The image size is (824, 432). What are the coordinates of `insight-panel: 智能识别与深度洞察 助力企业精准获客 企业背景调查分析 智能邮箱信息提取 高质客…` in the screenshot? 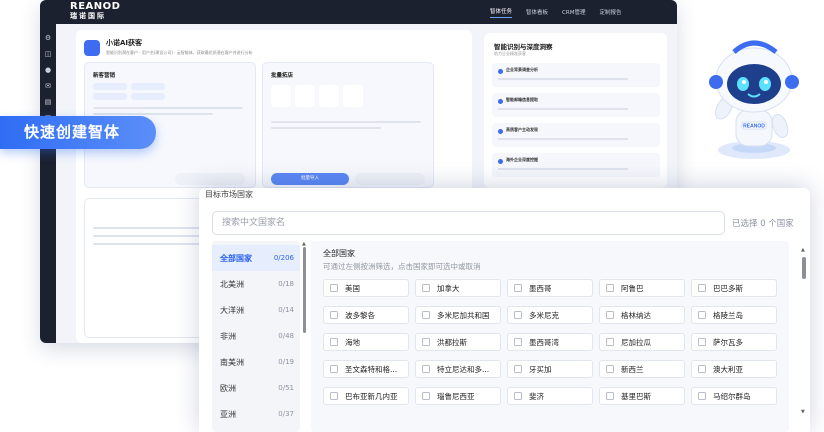 It's located at (575, 110).